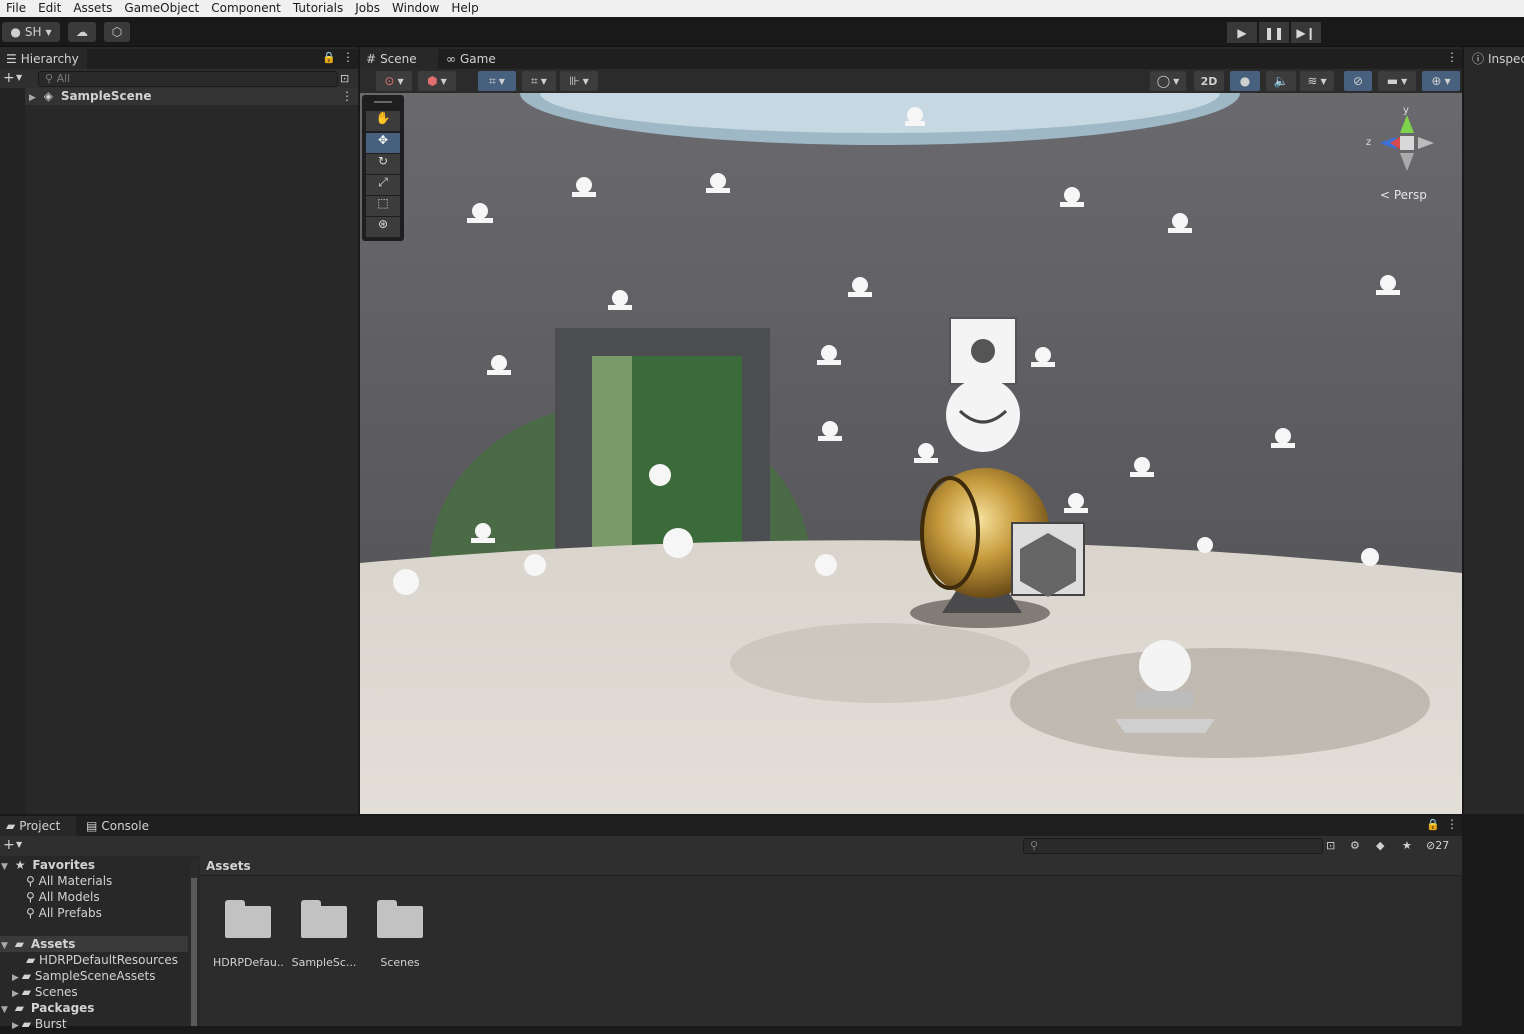  Describe the element at coordinates (188, 79) in the screenshot. I see `hierarchy-search-input: ⚲ All` at that location.